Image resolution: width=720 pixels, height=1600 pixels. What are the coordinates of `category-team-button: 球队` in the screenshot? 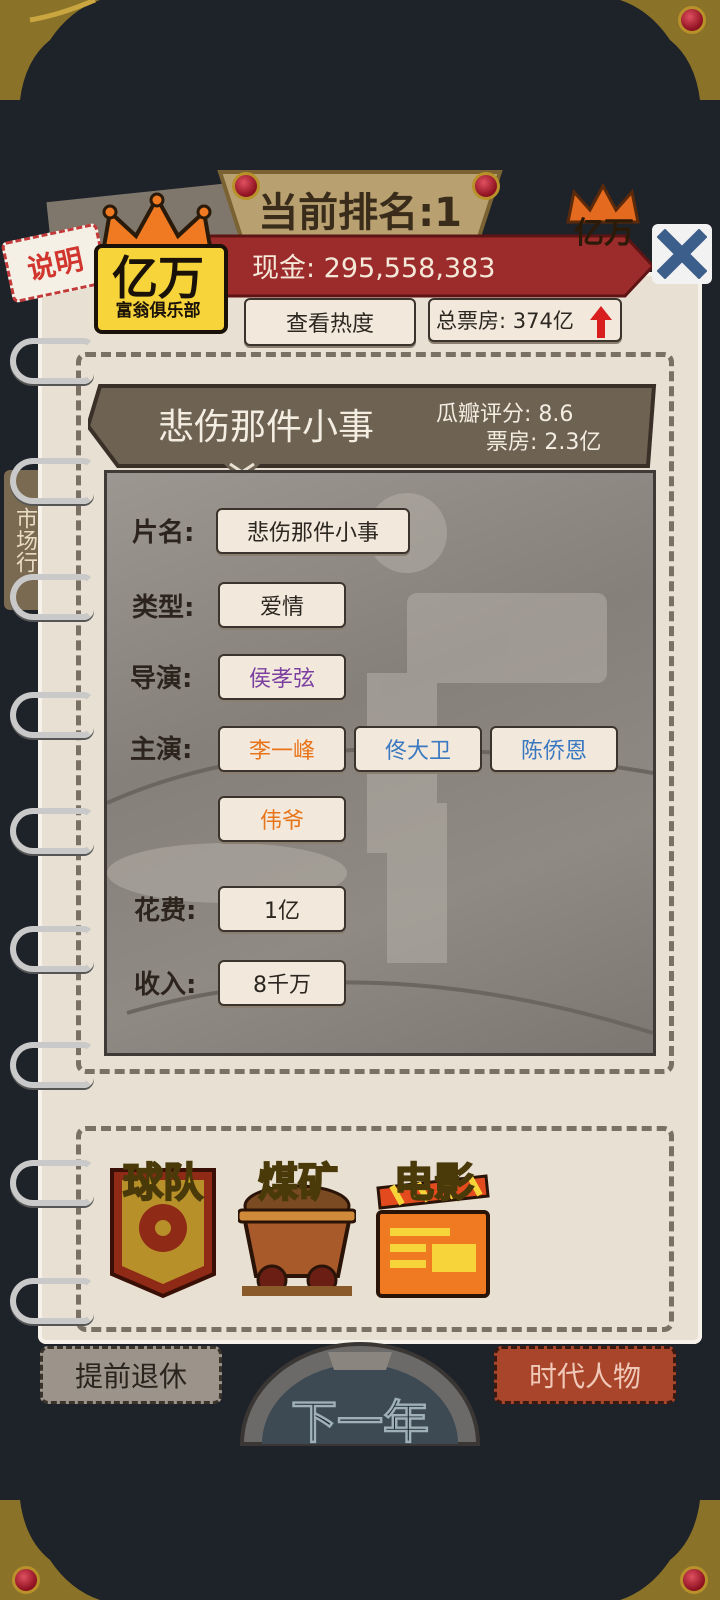 It's located at (162, 1225).